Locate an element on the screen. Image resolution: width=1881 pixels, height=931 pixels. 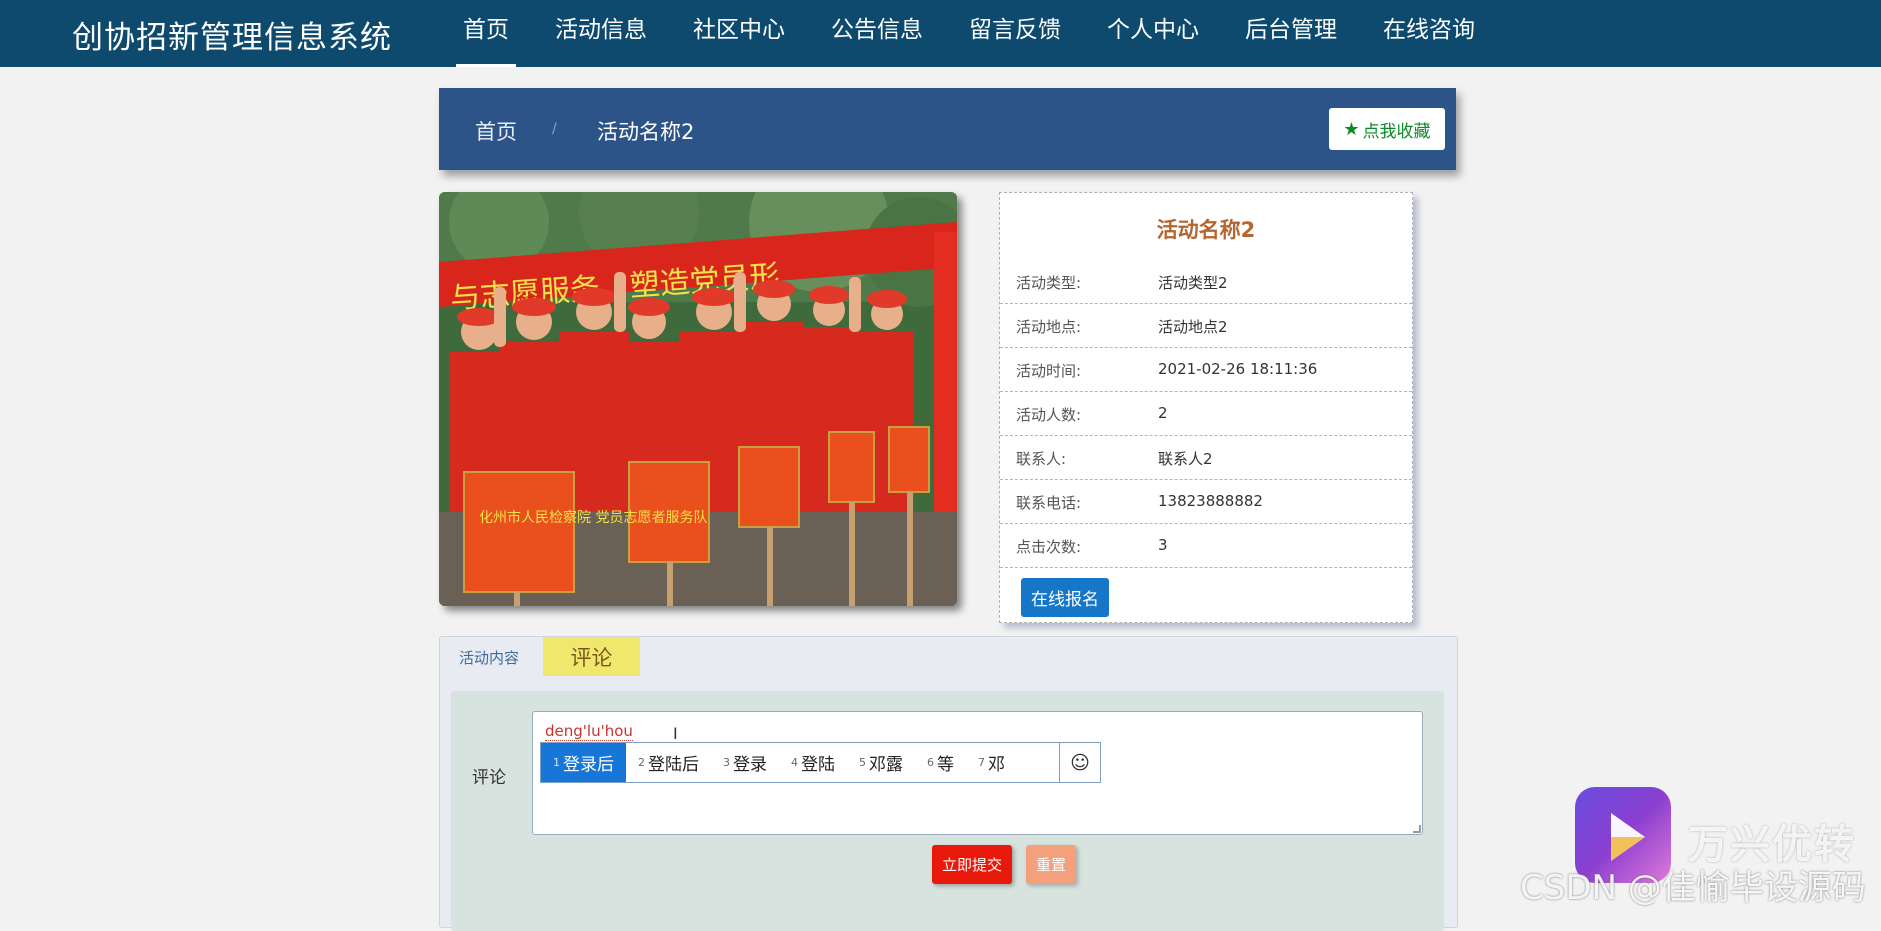
info-row-time: 活动时间: 2021-02-26 18:11:36 is located at coordinates (1206, 369).